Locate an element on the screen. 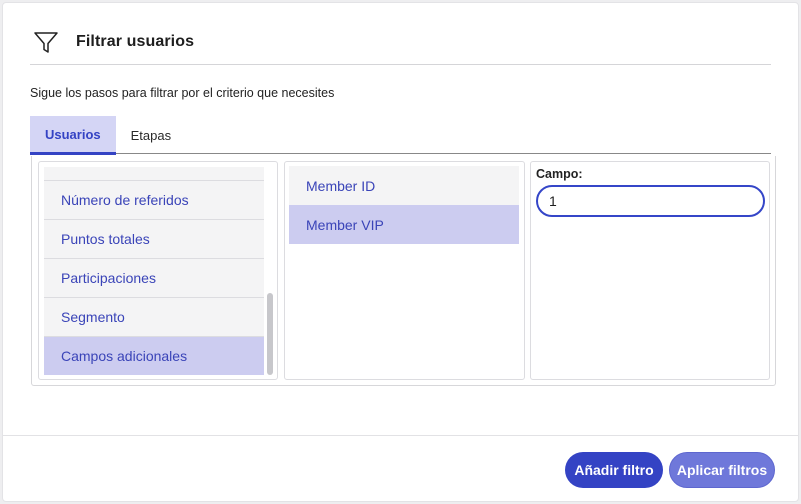 The width and height of the screenshot is (801, 504). tab-etapas: Etapas is located at coordinates (151, 135).